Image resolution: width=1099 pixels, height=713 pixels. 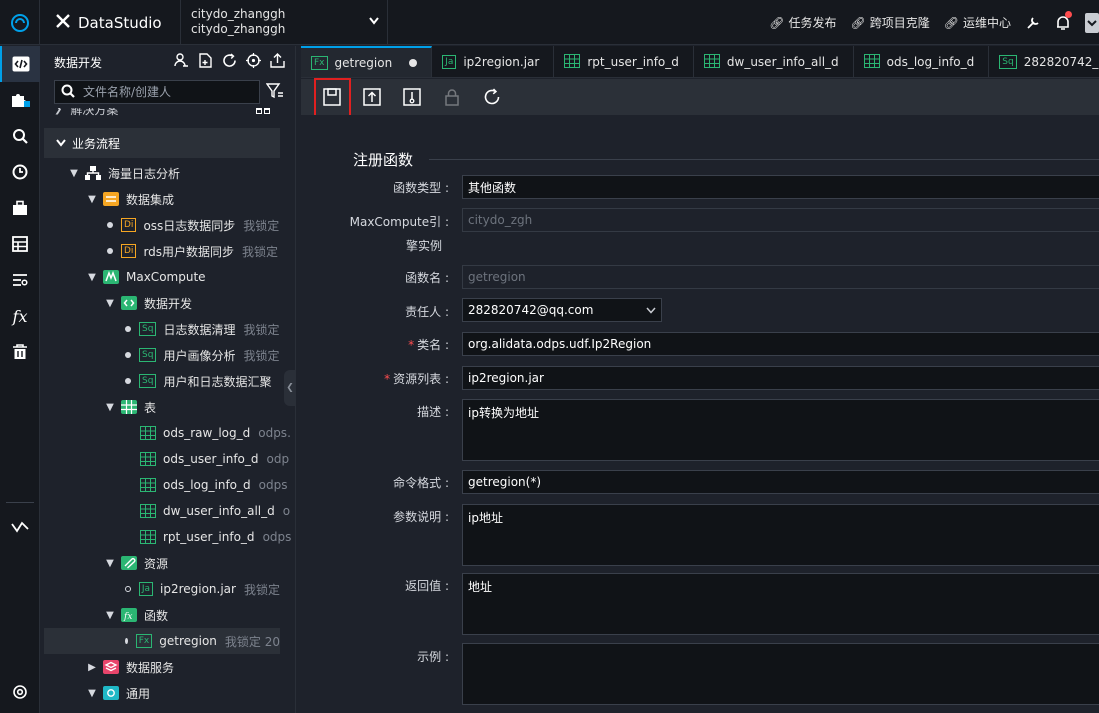 I want to click on import-icon, so click(x=277, y=62).